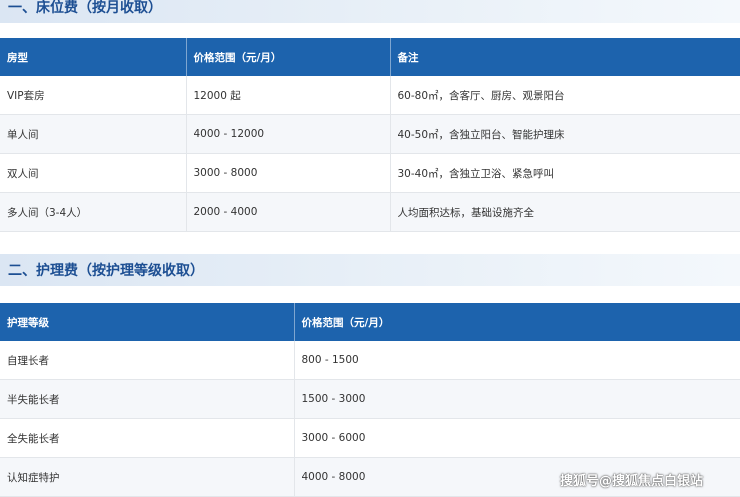  Describe the element at coordinates (517, 399) in the screenshot. I see `table-cell: 1500 - 3000` at that location.